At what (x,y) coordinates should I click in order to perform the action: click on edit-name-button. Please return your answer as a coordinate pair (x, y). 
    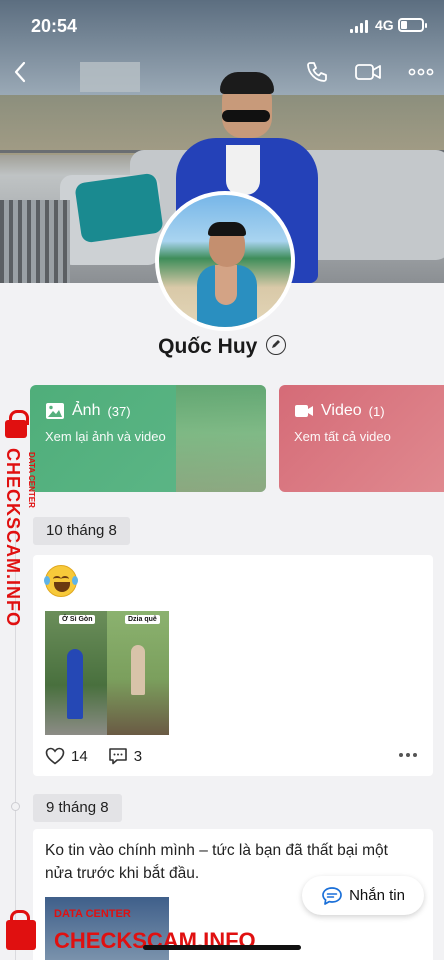
    Looking at the image, I should click on (275, 345).